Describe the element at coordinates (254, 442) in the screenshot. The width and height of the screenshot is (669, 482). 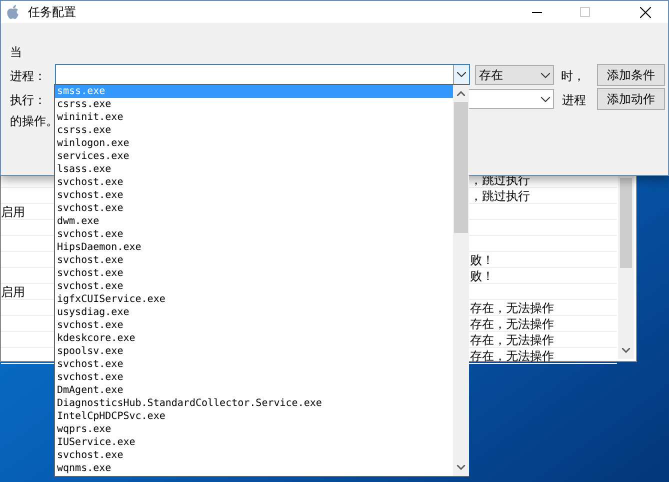
I see `process-option: IUService.exe` at that location.